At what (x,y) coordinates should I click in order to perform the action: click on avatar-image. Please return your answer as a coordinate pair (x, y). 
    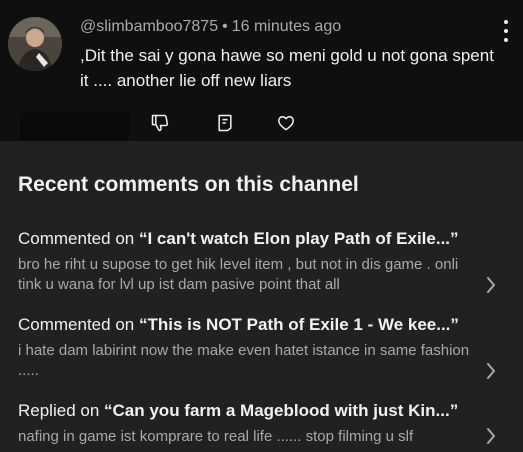
    Looking at the image, I should click on (35, 44).